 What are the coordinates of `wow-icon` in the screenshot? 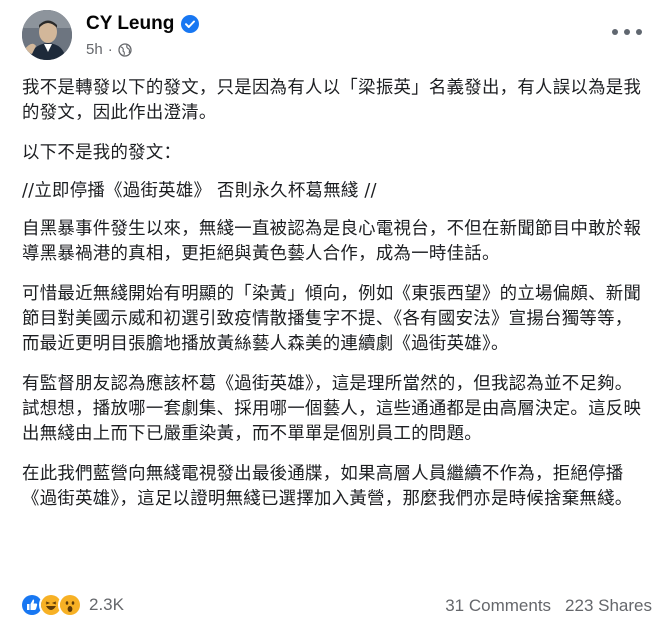 It's located at (70, 605).